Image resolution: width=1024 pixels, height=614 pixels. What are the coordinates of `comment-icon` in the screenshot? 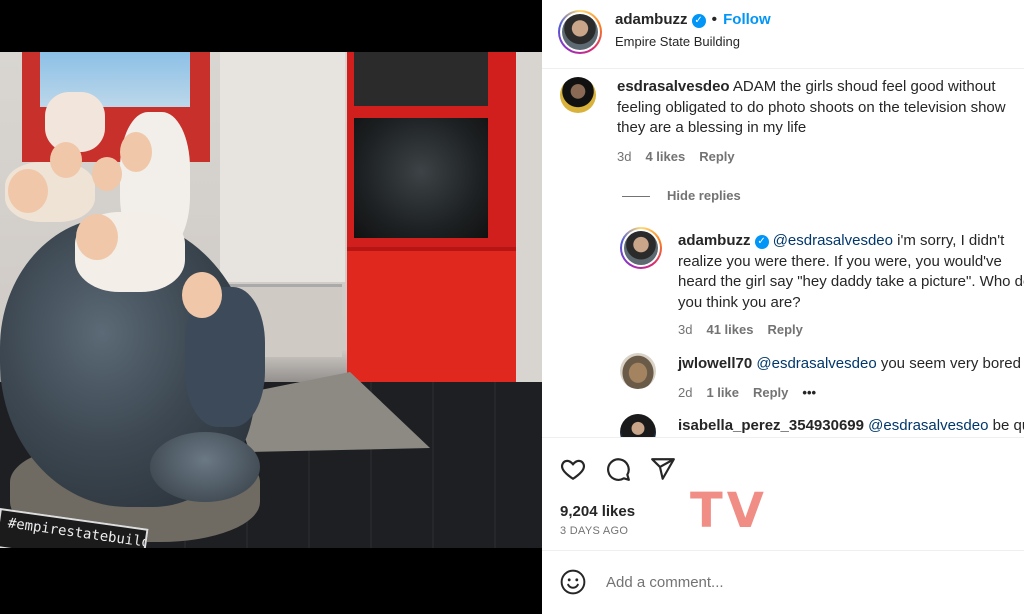 It's located at (618, 469).